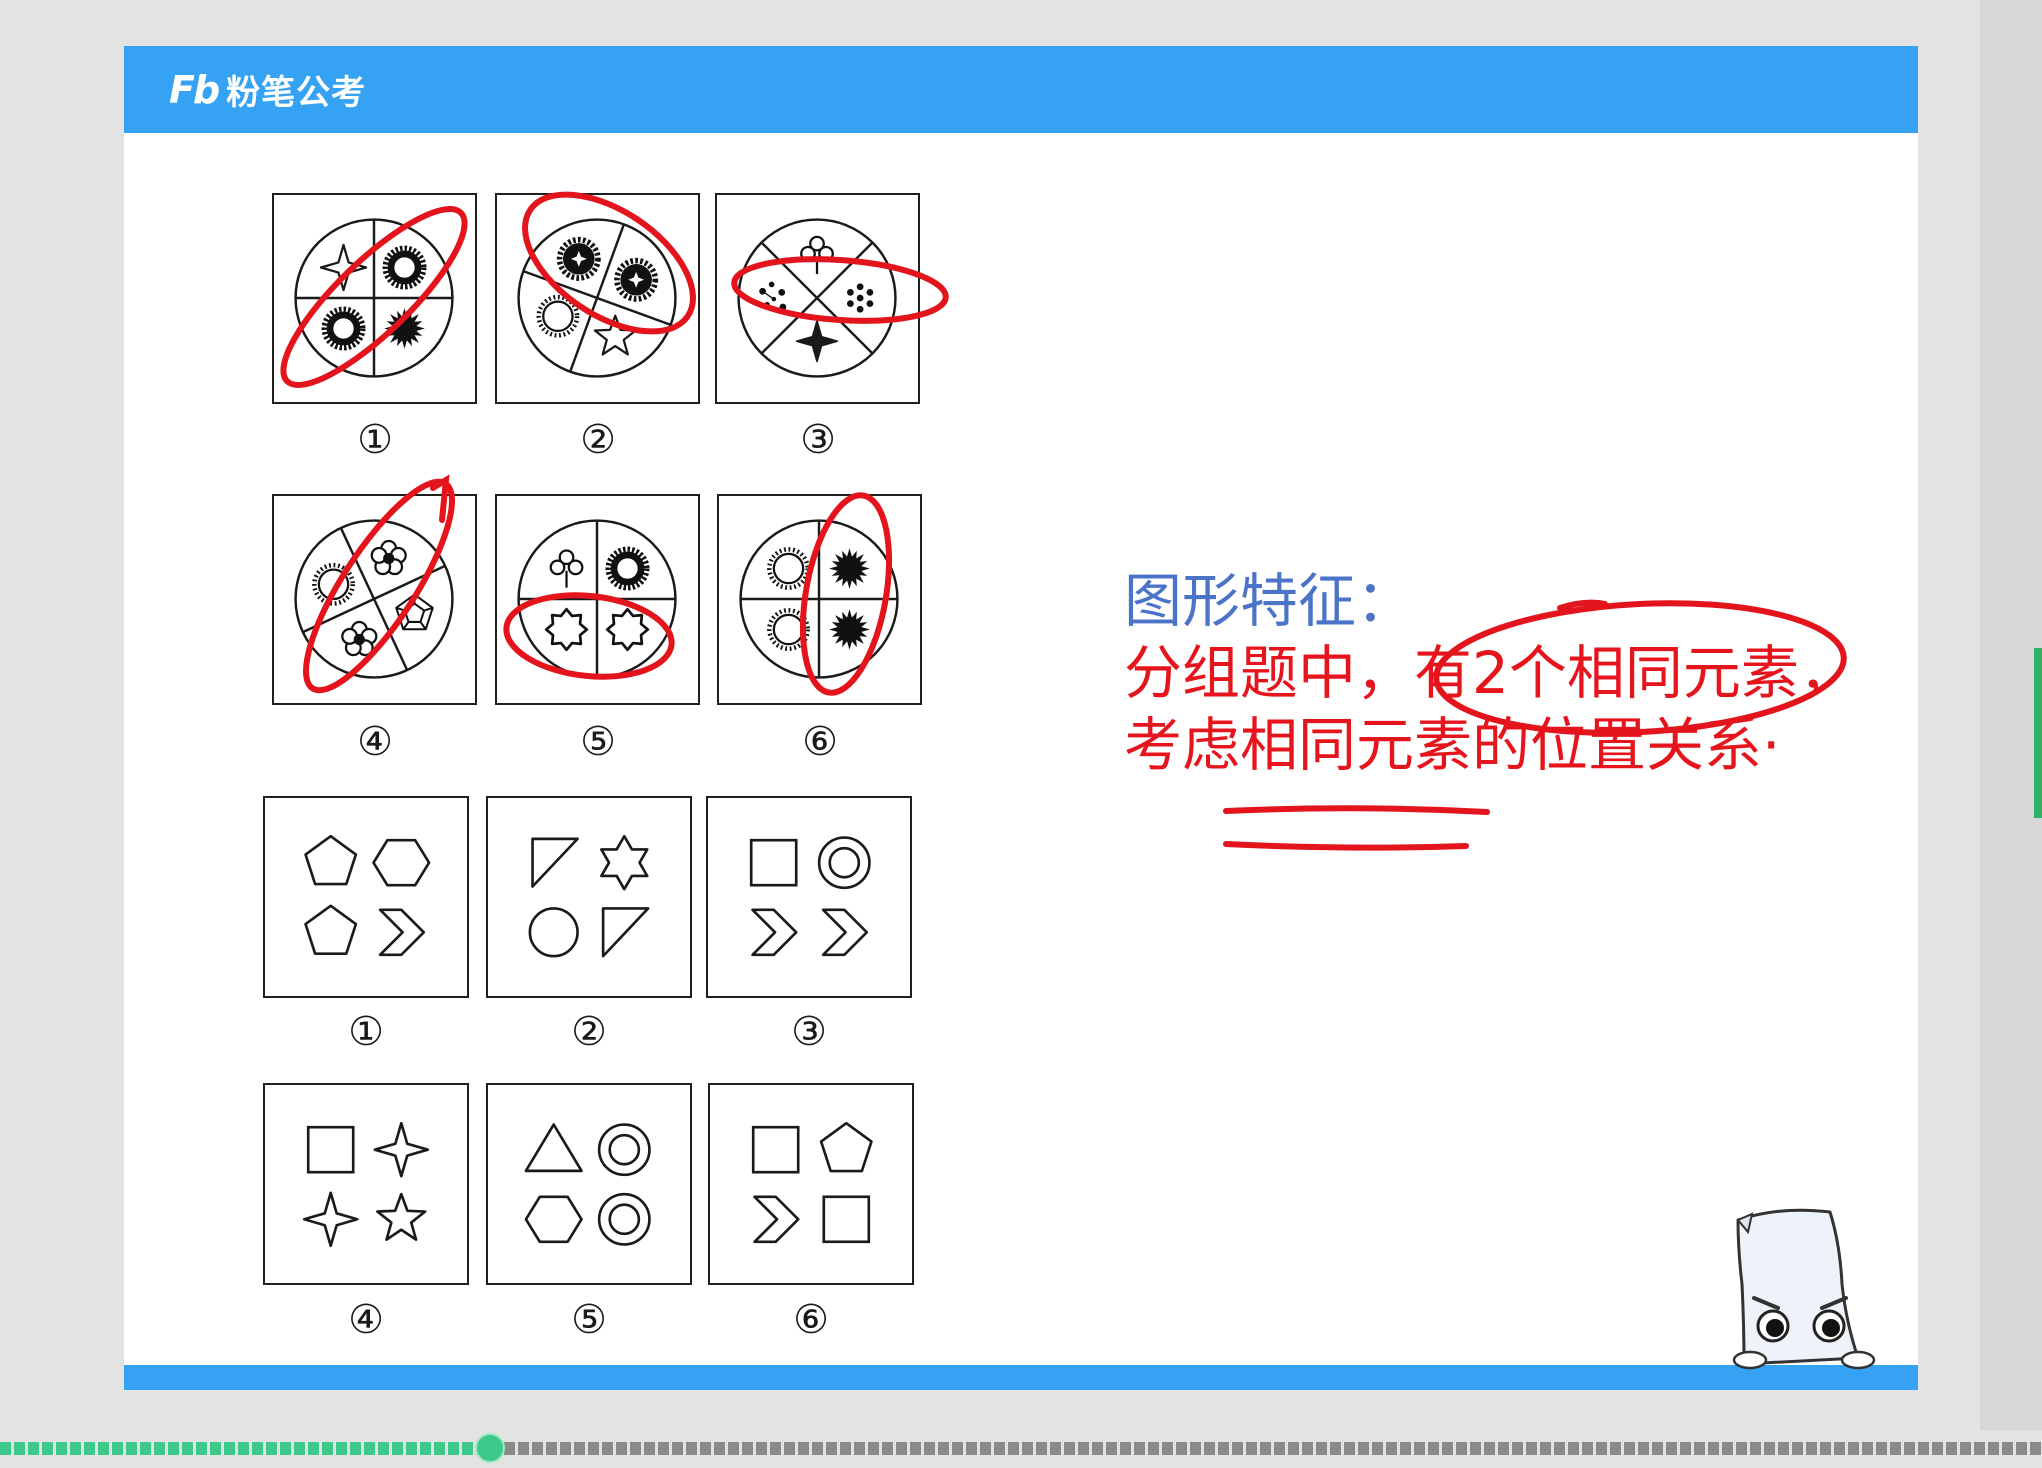 The image size is (2042, 1468). Describe the element at coordinates (817, 298) in the screenshot. I see `figure-panel-a3` at that location.